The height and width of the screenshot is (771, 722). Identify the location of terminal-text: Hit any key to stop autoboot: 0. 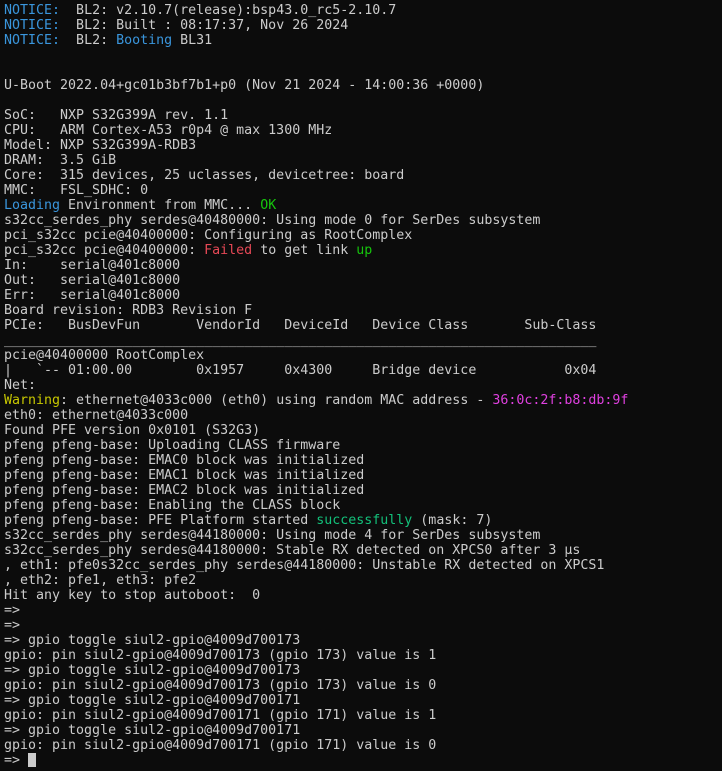
(132, 595).